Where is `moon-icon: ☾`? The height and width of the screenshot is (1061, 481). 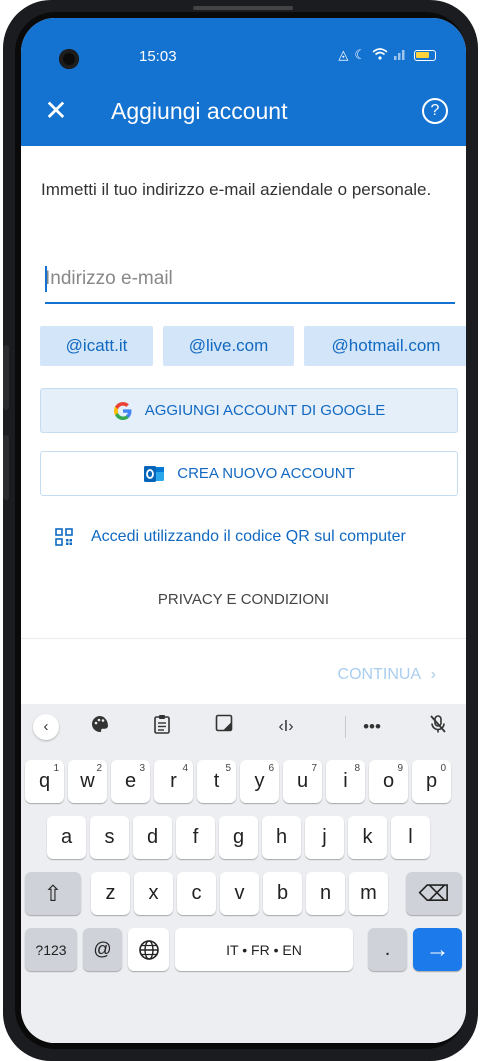 moon-icon: ☾ is located at coordinates (360, 54).